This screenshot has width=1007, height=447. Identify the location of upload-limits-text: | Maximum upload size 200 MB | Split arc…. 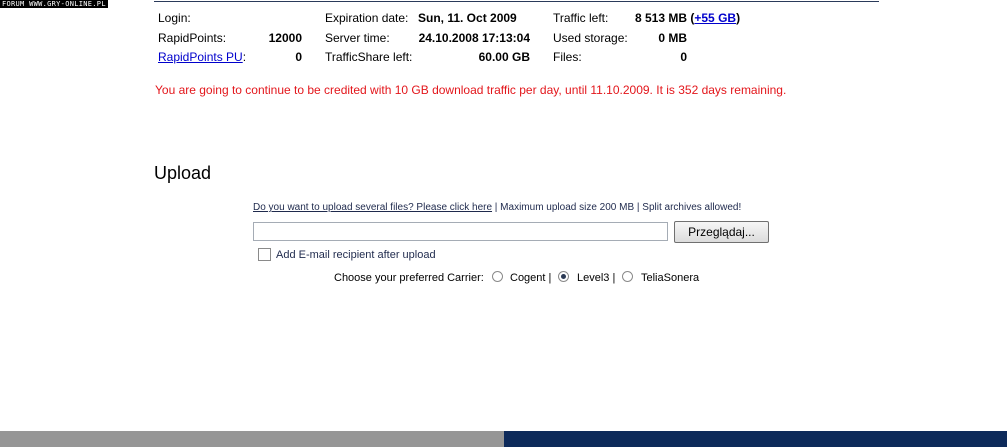
(617, 207).